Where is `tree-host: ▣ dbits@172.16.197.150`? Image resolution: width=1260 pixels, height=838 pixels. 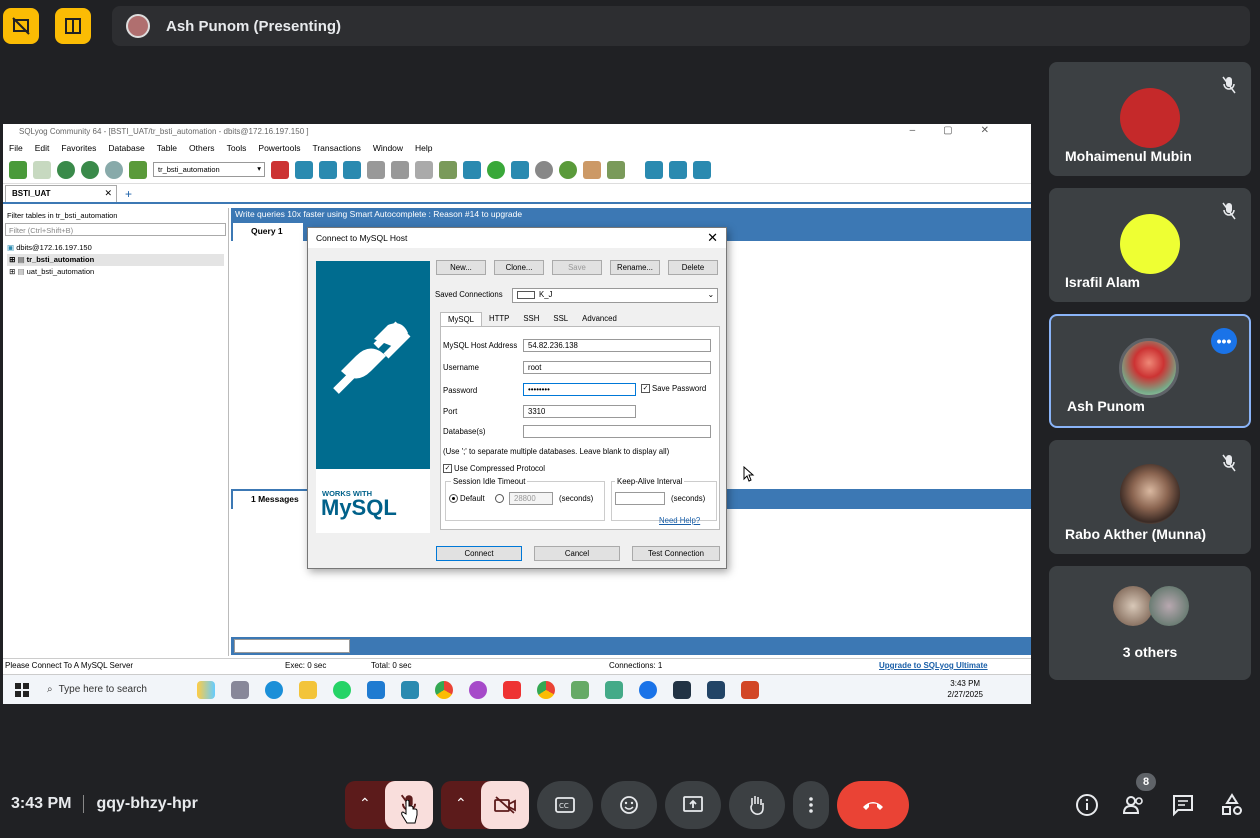 tree-host: ▣ dbits@172.16.197.150 is located at coordinates (115, 248).